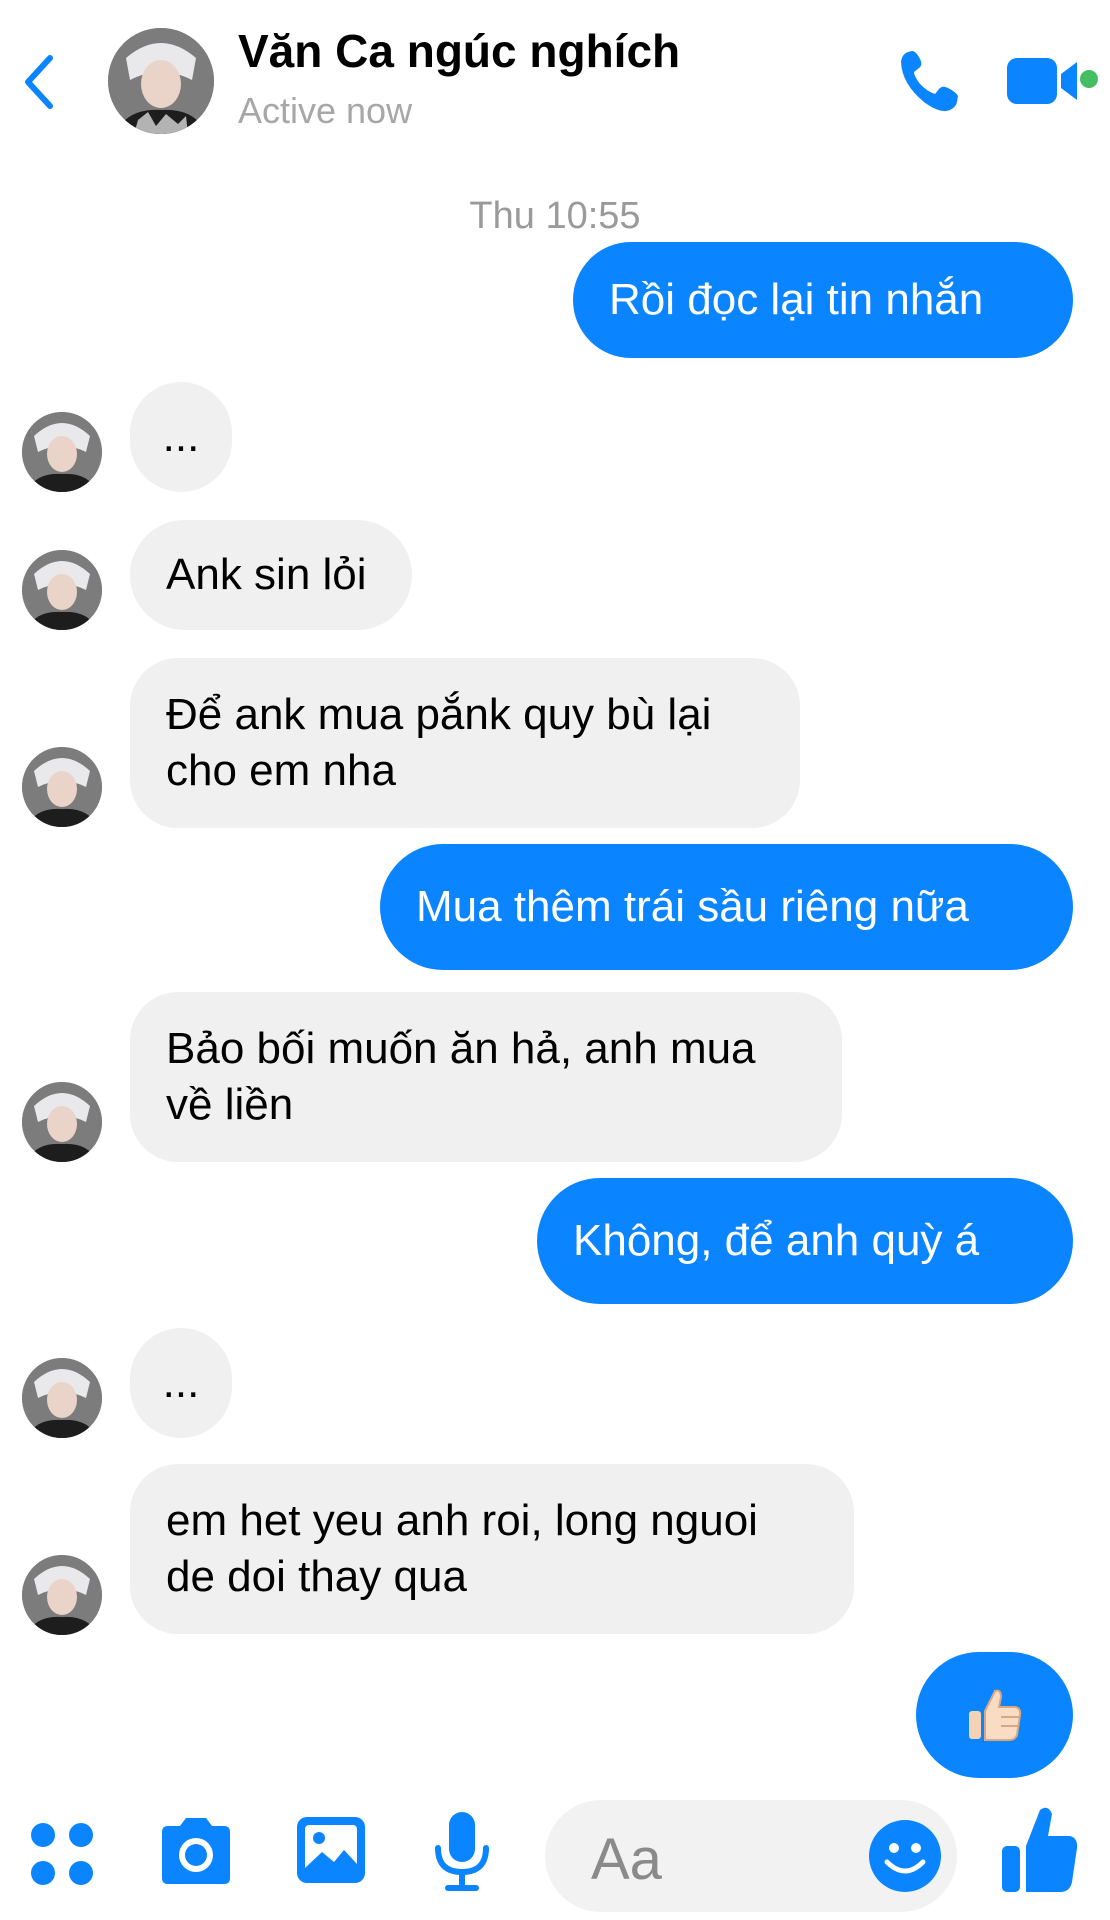 The height and width of the screenshot is (1920, 1110). What do you see at coordinates (40, 82) in the screenshot?
I see `back-arrow-icon` at bounding box center [40, 82].